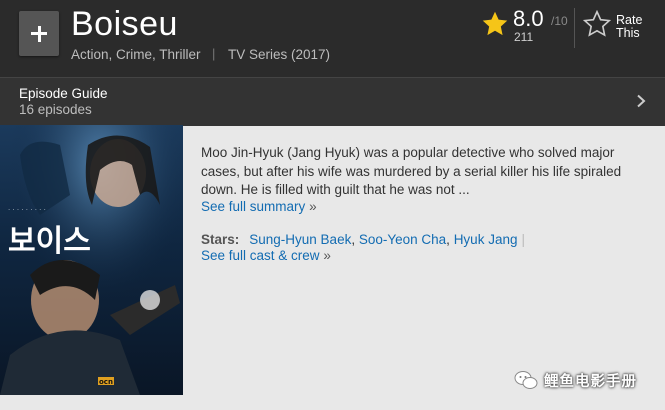 The width and height of the screenshot is (665, 410). Describe the element at coordinates (106, 382) in the screenshot. I see `poster-network: ocn` at that location.